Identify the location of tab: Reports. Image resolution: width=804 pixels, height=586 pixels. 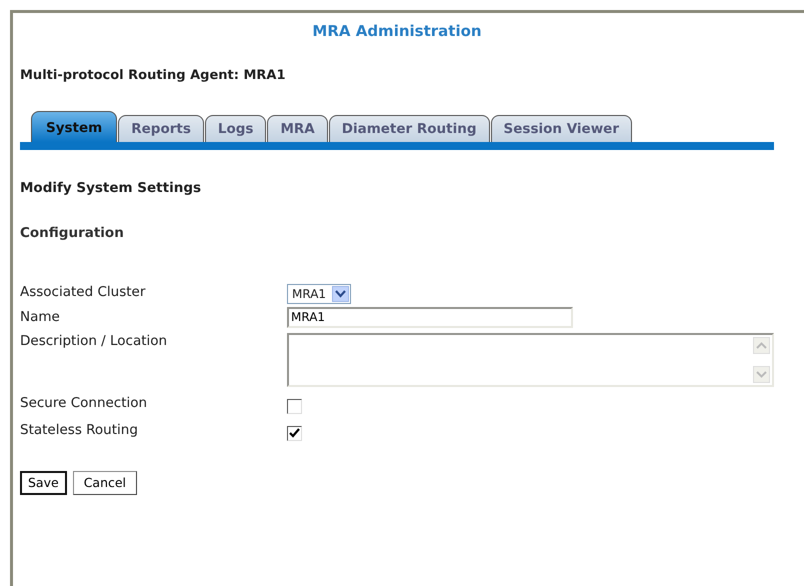
(161, 128).